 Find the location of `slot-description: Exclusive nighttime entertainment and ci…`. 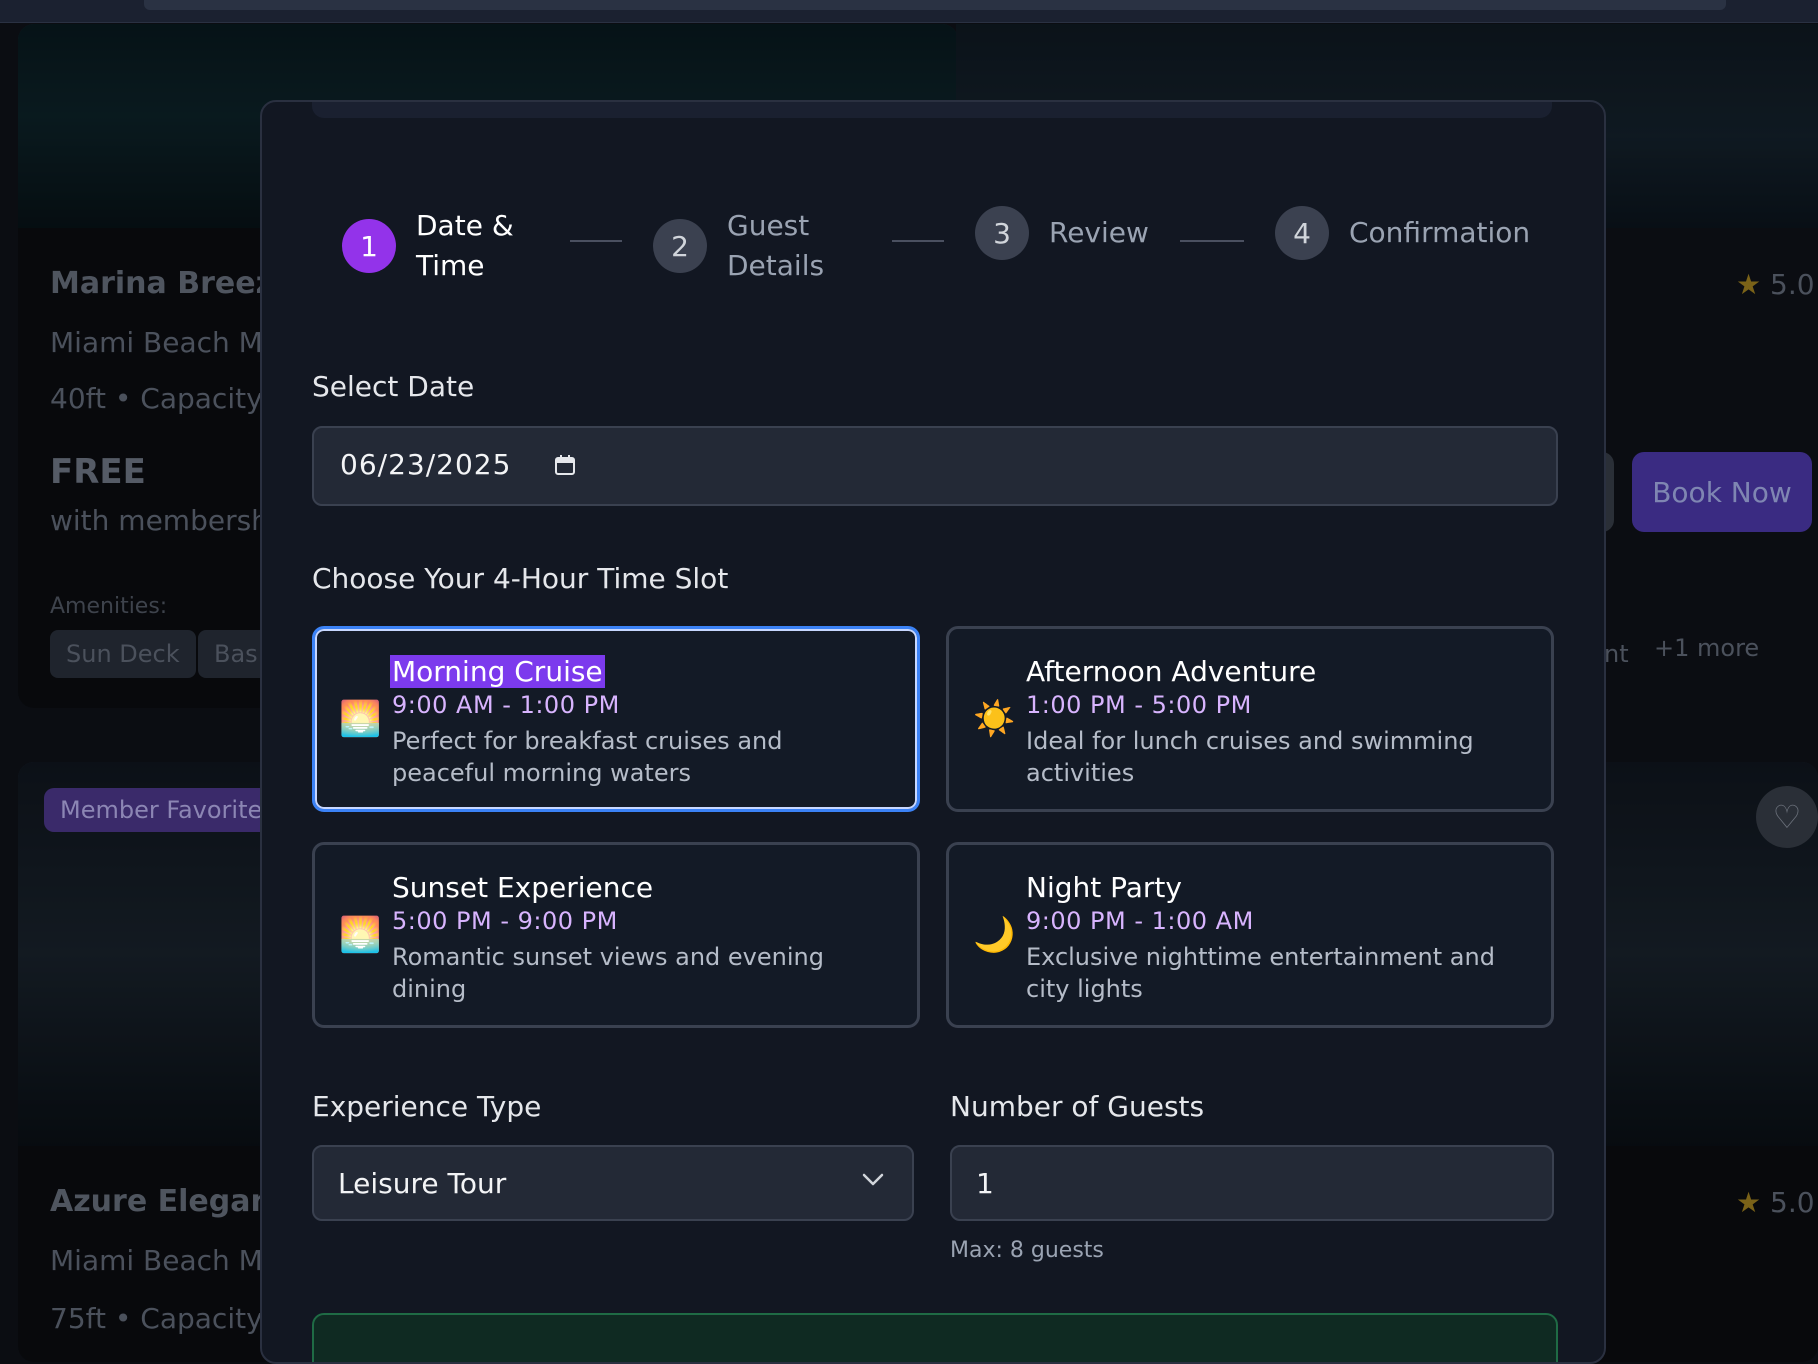

slot-description: Exclusive nighttime entertainment and ci… is located at coordinates (1260, 973).